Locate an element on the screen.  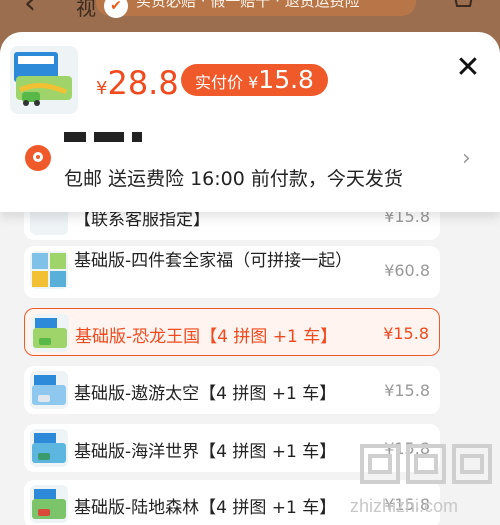
sku-option: 基础版-海洋世界【4 拼图 +1 车】 ¥15.8 is located at coordinates (232, 448).